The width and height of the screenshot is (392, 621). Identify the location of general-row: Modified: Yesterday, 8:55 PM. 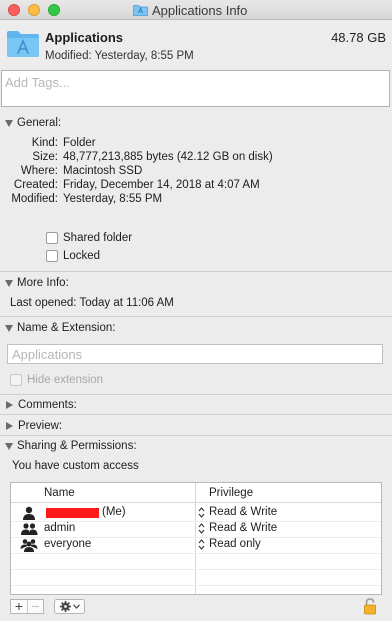
(196, 200).